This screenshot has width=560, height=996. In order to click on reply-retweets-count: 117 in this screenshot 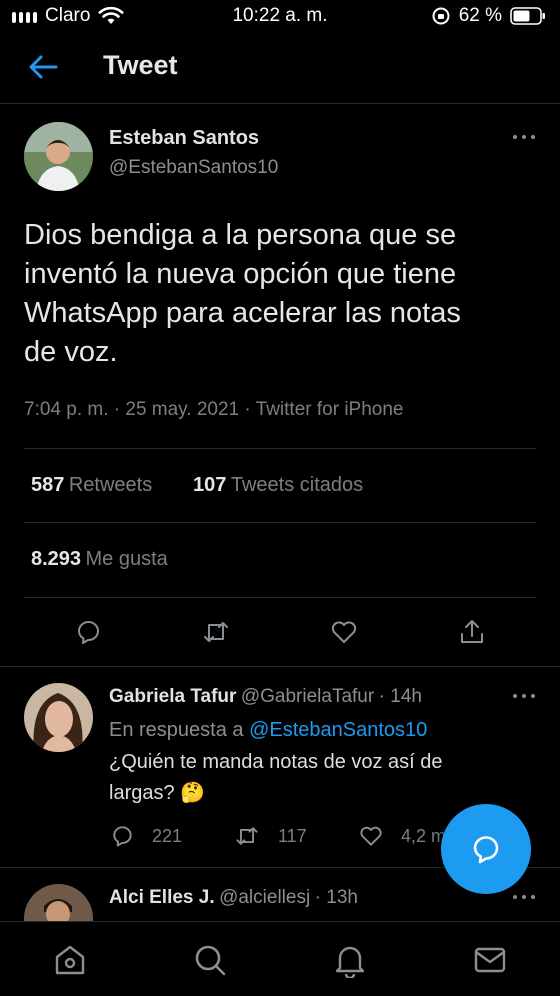, I will do `click(292, 836)`.